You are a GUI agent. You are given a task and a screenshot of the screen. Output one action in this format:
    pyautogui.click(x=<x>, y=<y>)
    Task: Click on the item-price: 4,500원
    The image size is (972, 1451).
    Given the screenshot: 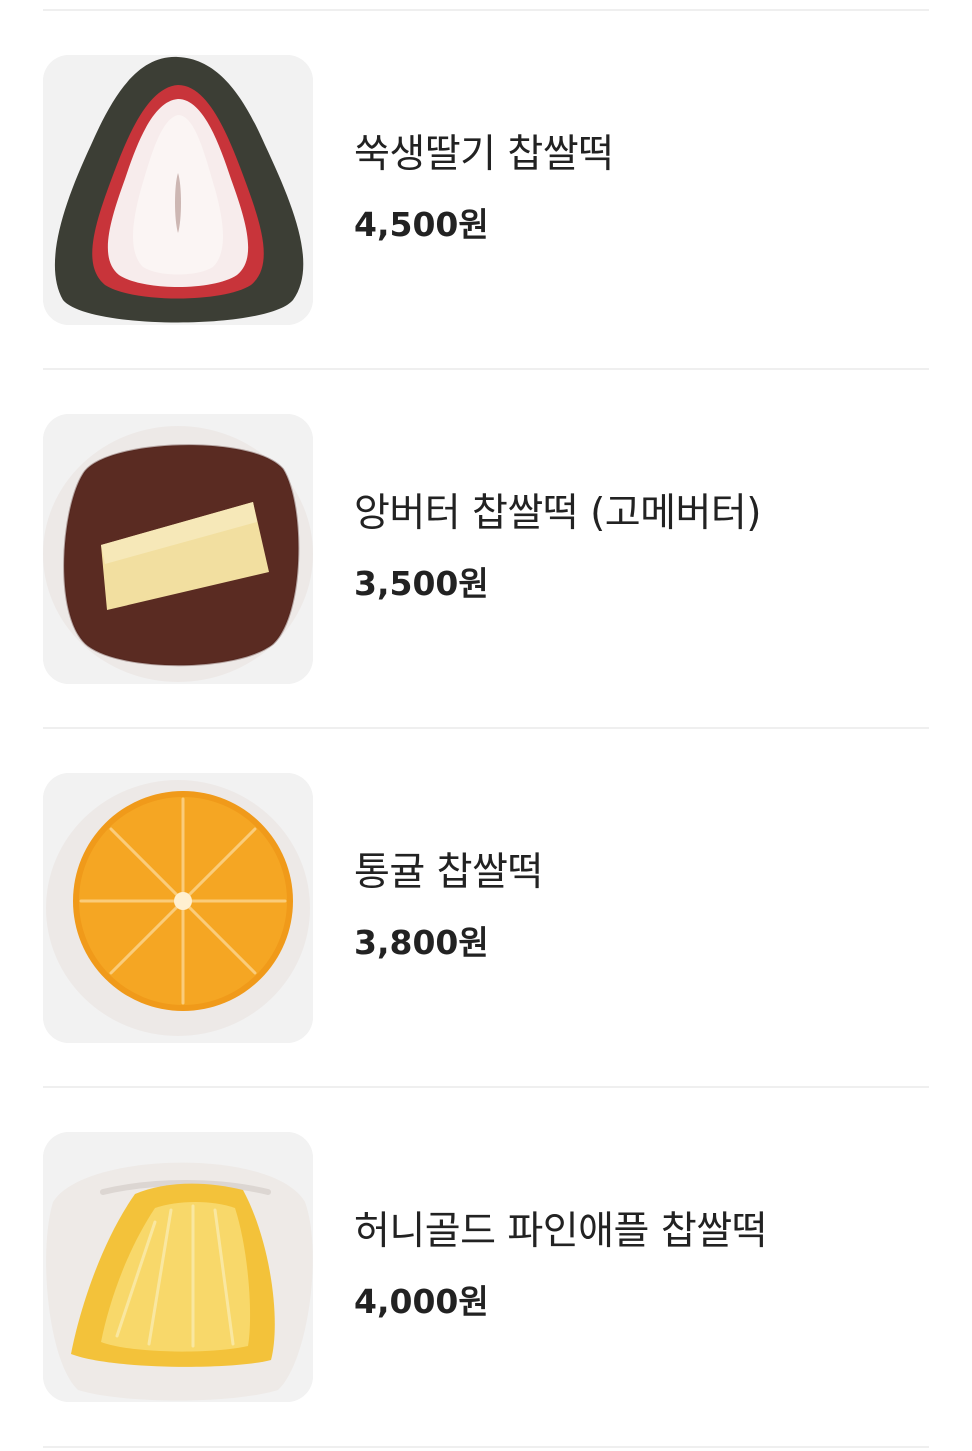 What is the action you would take?
    pyautogui.click(x=421, y=224)
    